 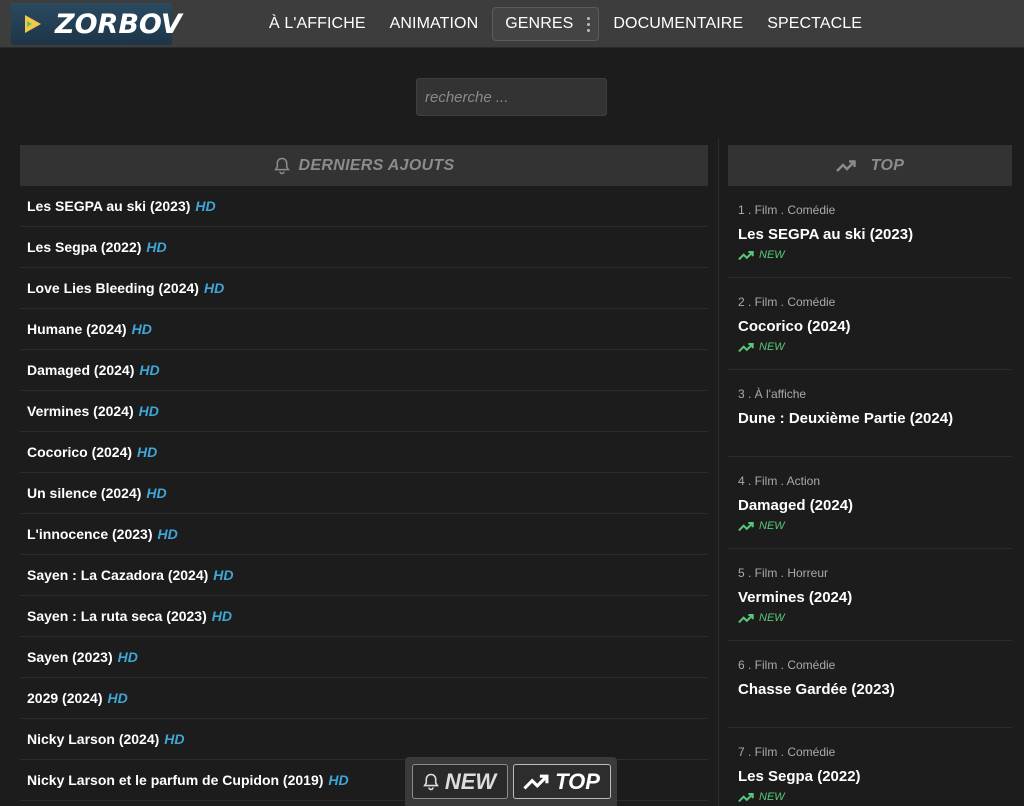 I want to click on movie-title: Love Lies Bleeding (2024), so click(x=113, y=288).